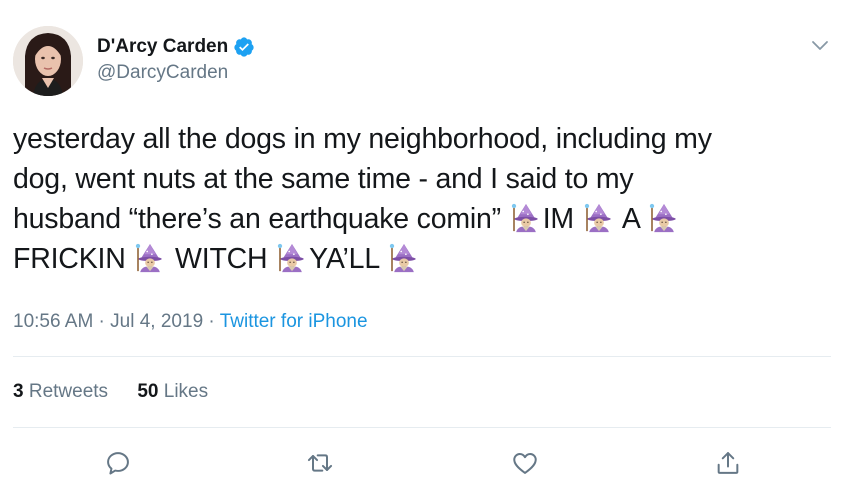 The width and height of the screenshot is (850, 501). I want to click on tweet-text-segment: WITCH, so click(221, 259).